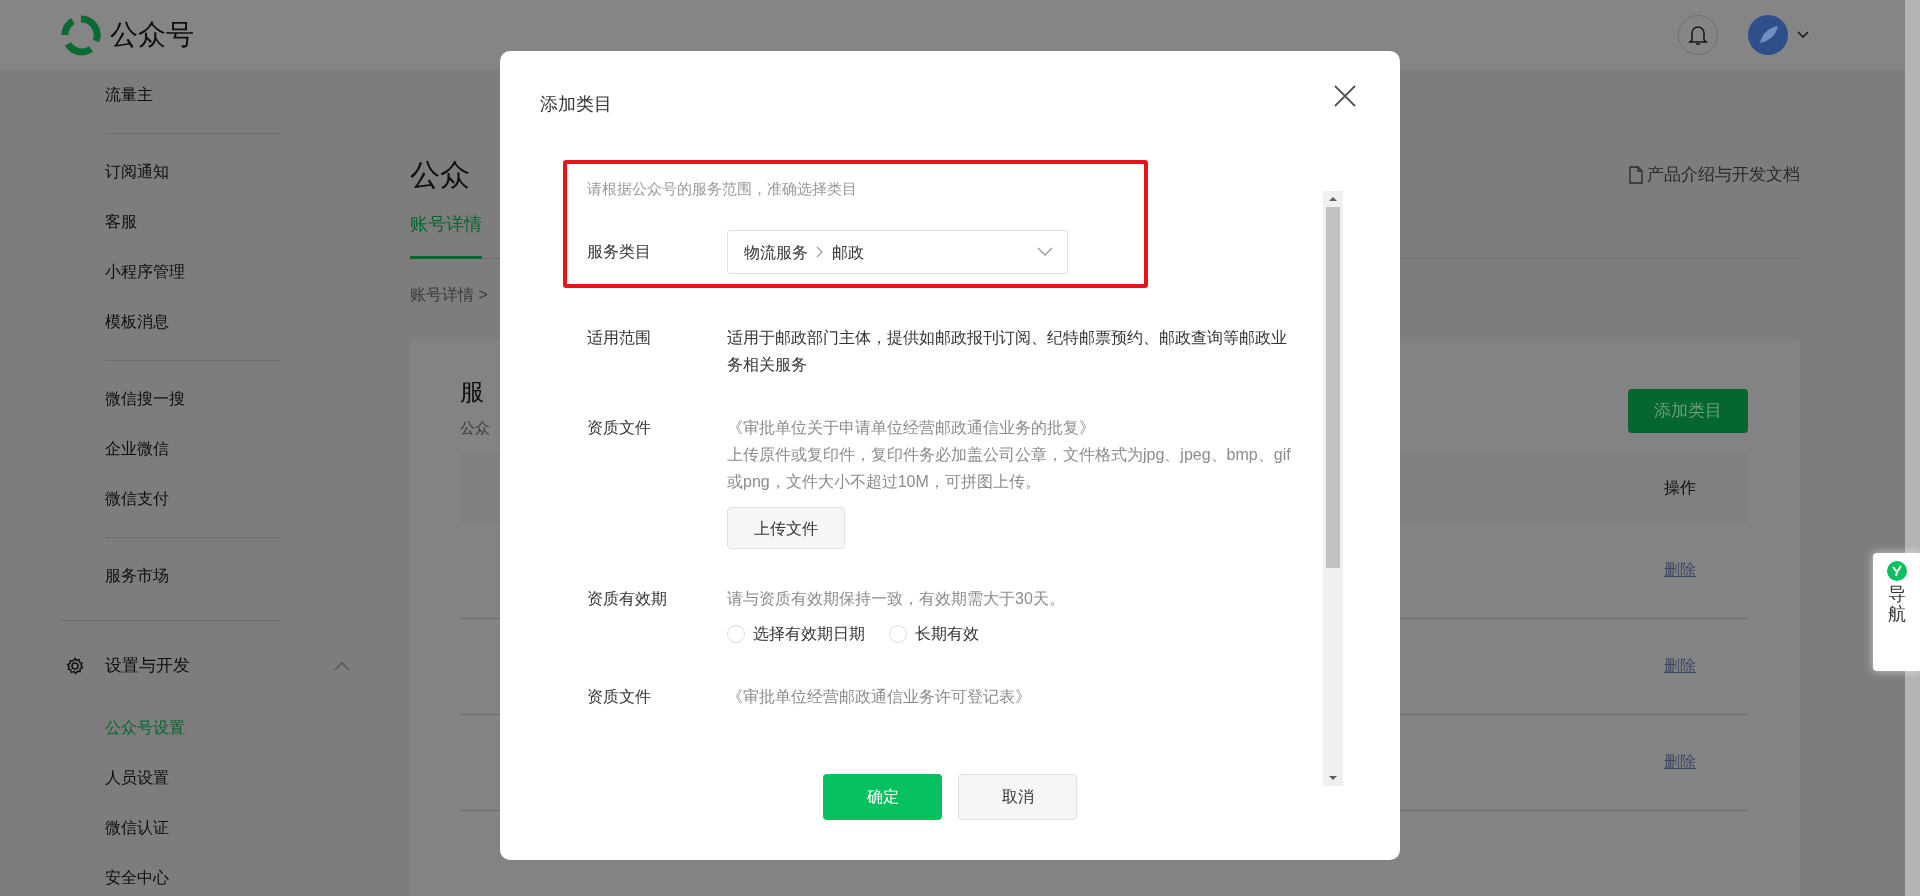 Image resolution: width=1920 pixels, height=896 pixels. What do you see at coordinates (1698, 35) in the screenshot?
I see `bell-icon` at bounding box center [1698, 35].